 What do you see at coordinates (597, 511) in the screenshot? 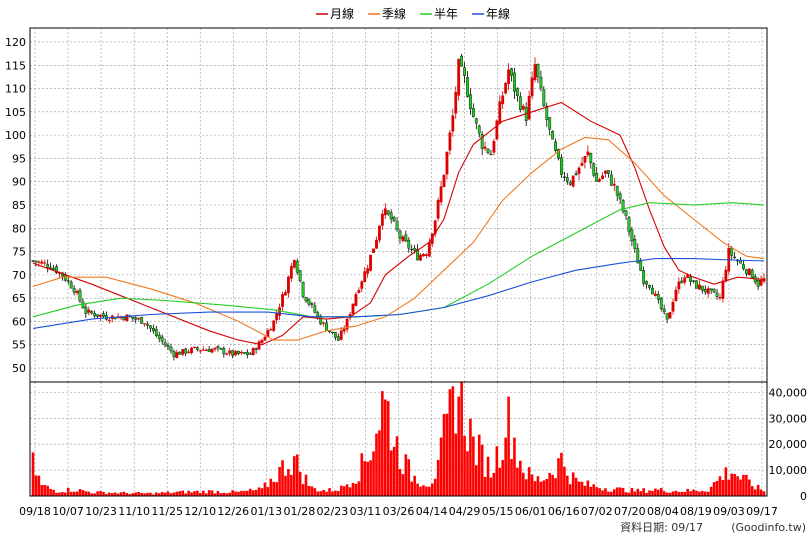
I see `date-tick-label-17: 07/02` at bounding box center [597, 511].